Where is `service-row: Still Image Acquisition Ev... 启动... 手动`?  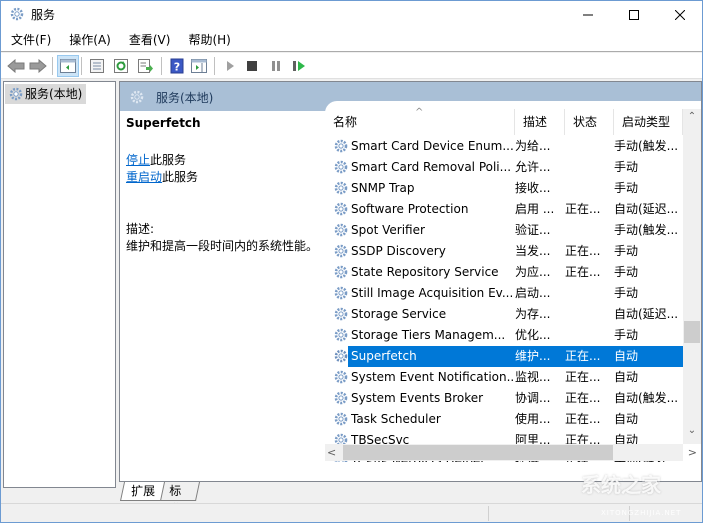
service-row: Still Image Acquisition Ev... 启动... 手动 is located at coordinates (504, 293).